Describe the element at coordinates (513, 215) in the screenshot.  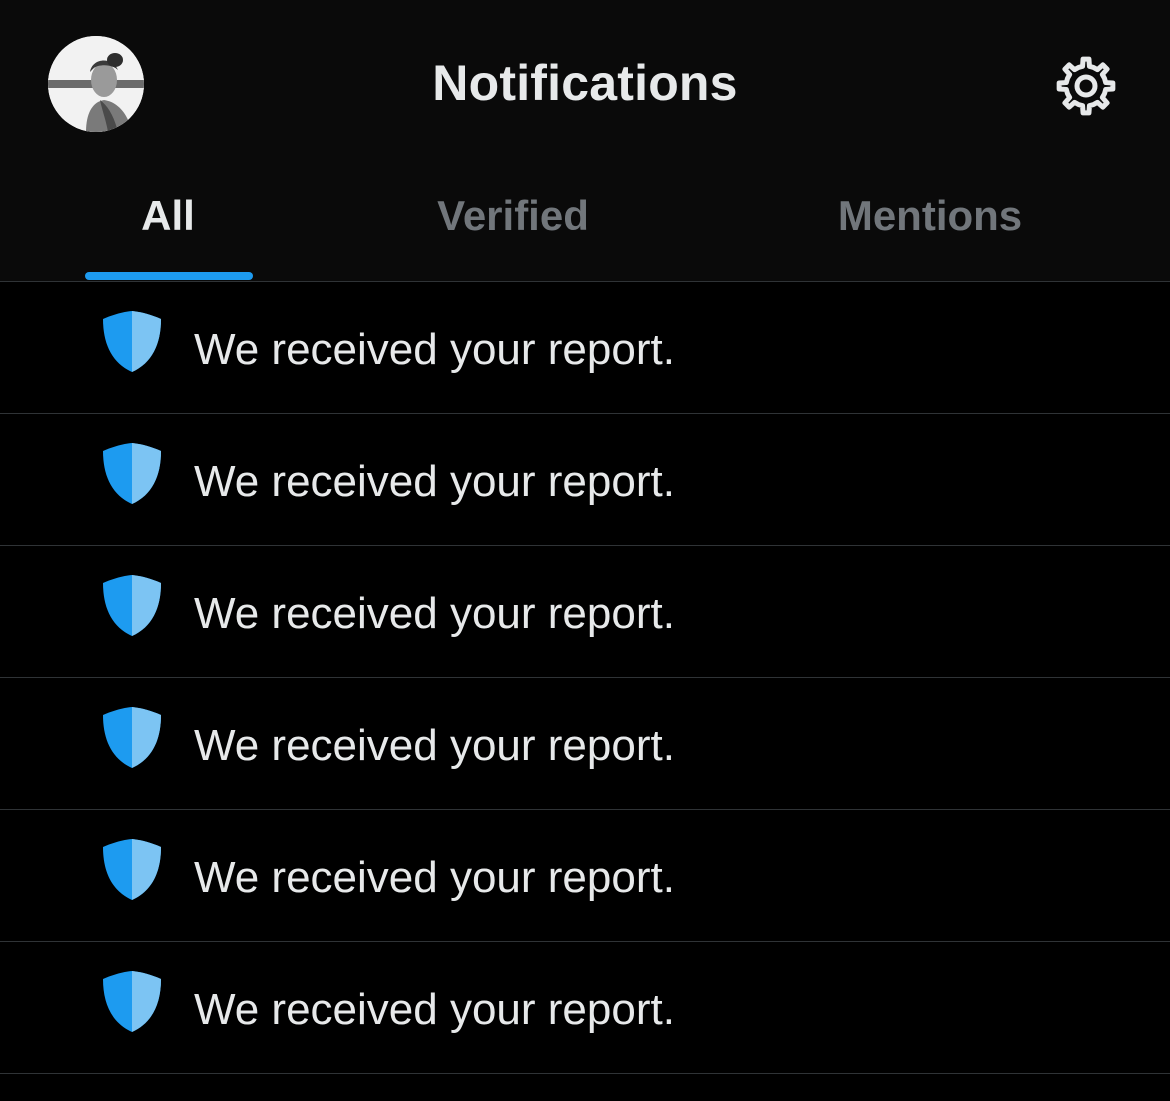
I see `tab-label: Verified` at that location.